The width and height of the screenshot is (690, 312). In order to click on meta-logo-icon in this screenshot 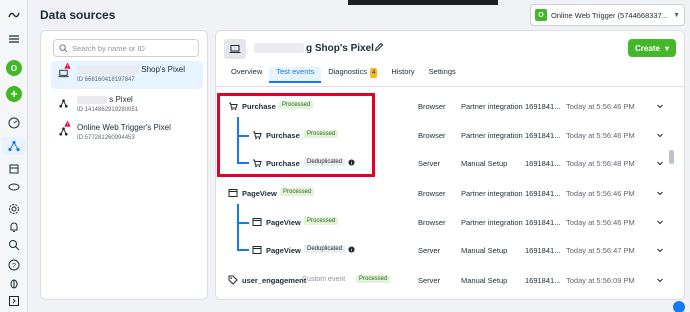, I will do `click(14, 15)`.